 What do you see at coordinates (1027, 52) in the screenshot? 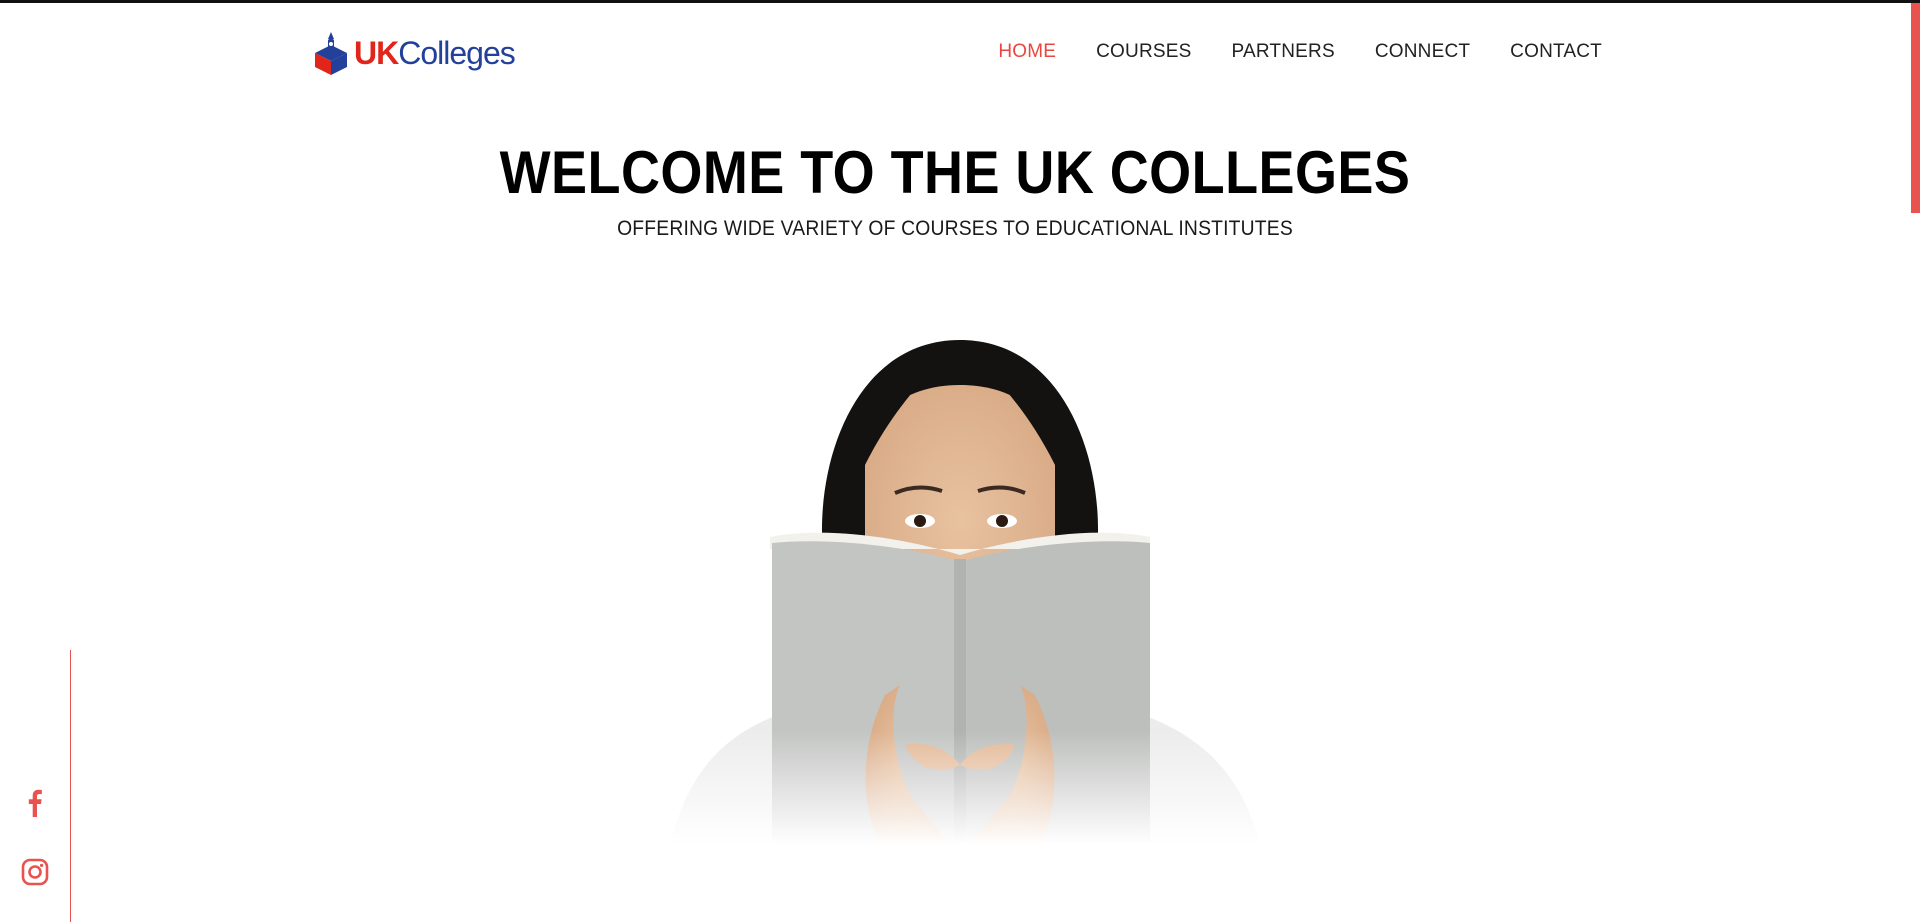
I see `nav-home: HOME` at bounding box center [1027, 52].